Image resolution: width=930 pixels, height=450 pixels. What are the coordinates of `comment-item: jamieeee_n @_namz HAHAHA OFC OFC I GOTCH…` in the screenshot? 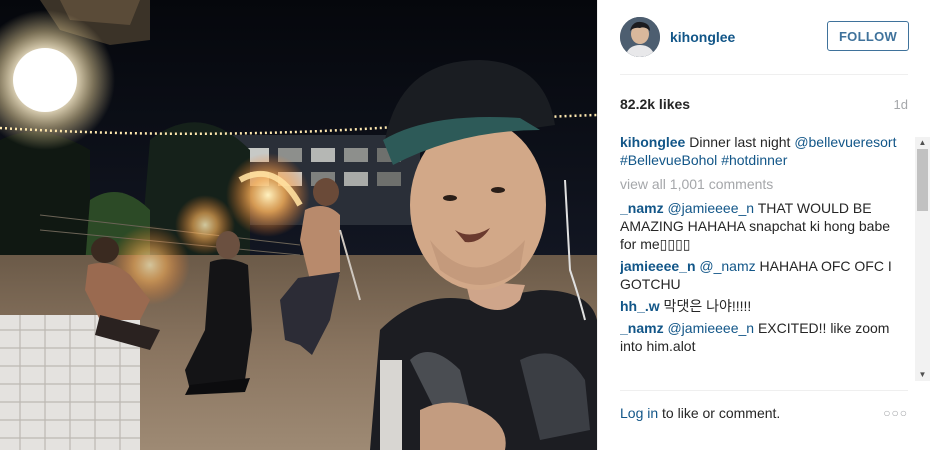 It's located at (765, 275).